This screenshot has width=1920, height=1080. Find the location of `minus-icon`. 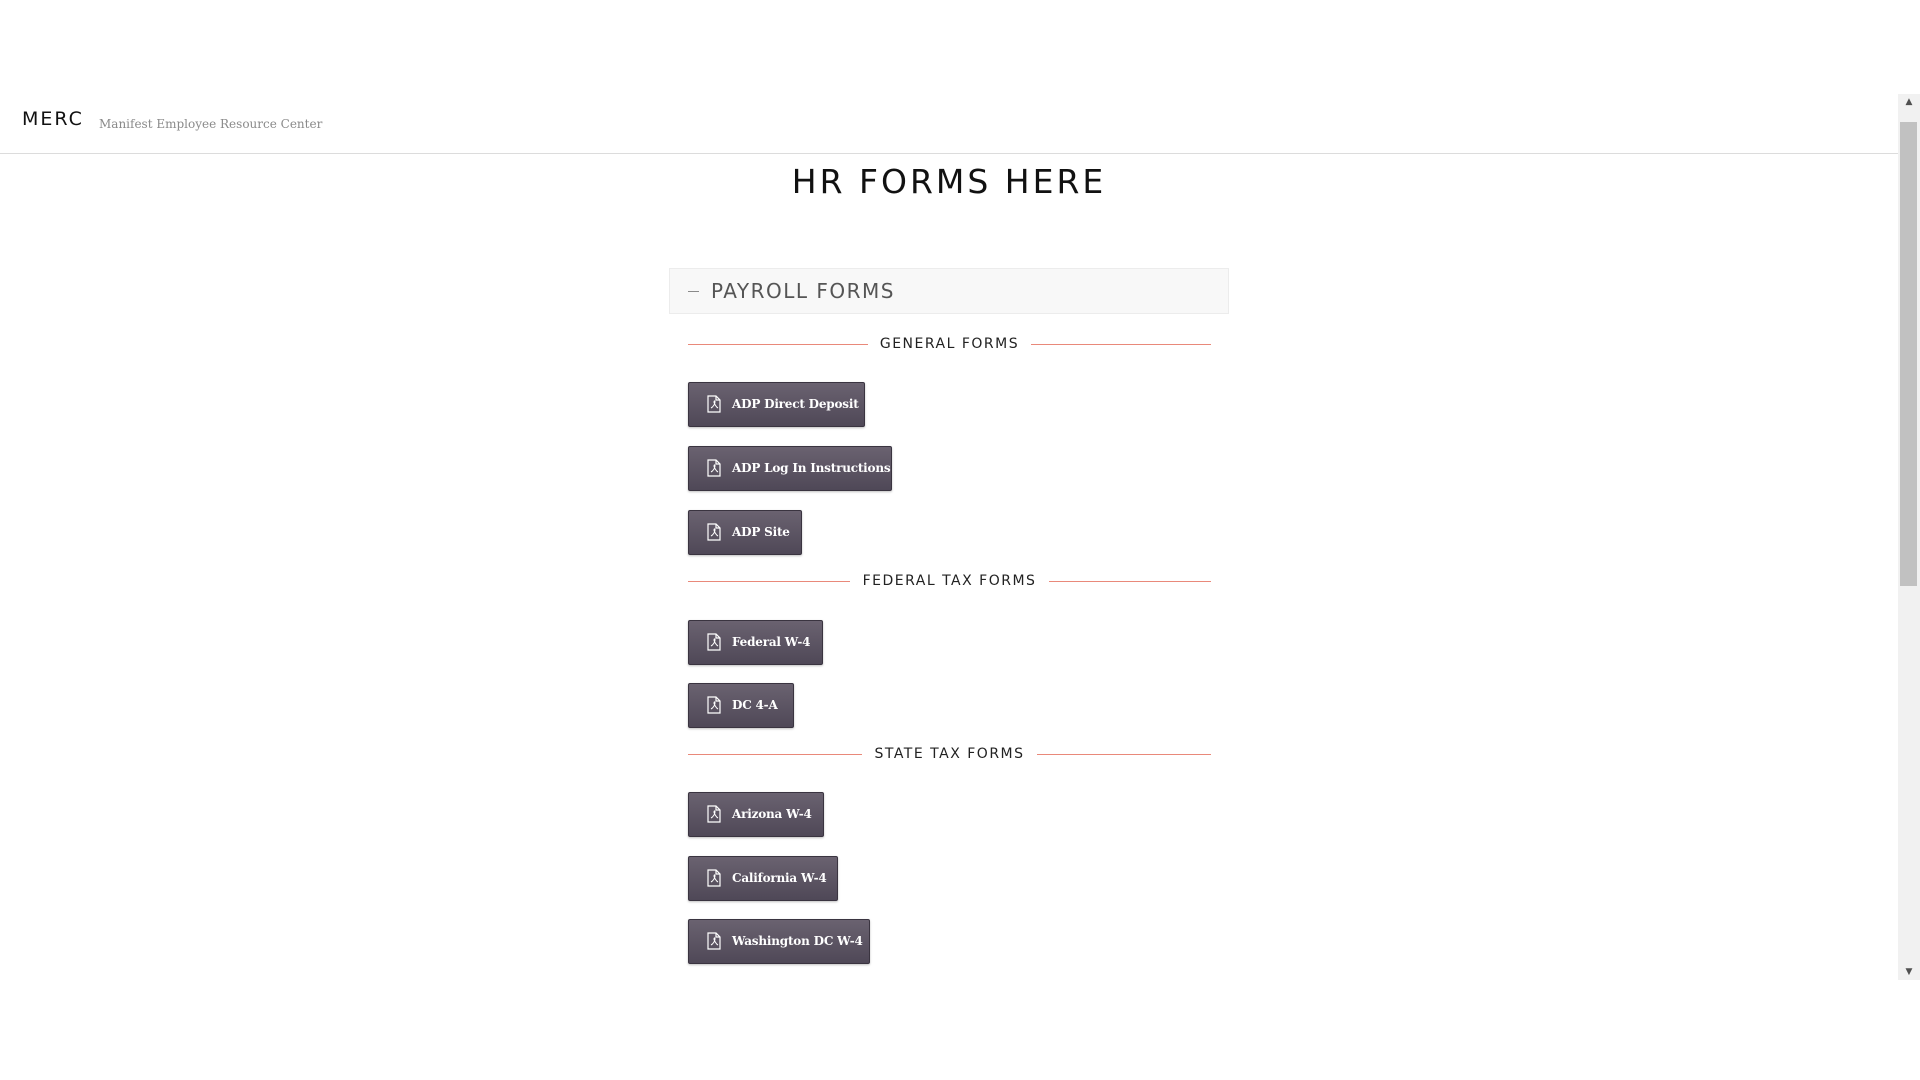

minus-icon is located at coordinates (693, 291).